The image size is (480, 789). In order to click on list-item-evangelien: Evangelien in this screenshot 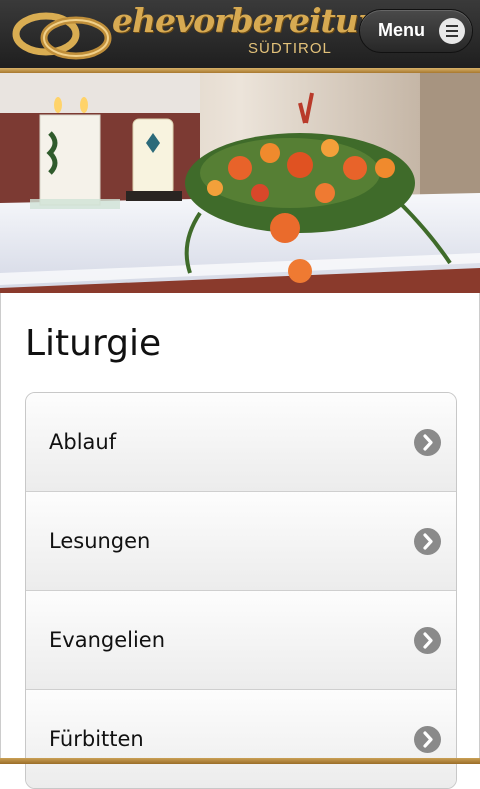, I will do `click(241, 640)`.